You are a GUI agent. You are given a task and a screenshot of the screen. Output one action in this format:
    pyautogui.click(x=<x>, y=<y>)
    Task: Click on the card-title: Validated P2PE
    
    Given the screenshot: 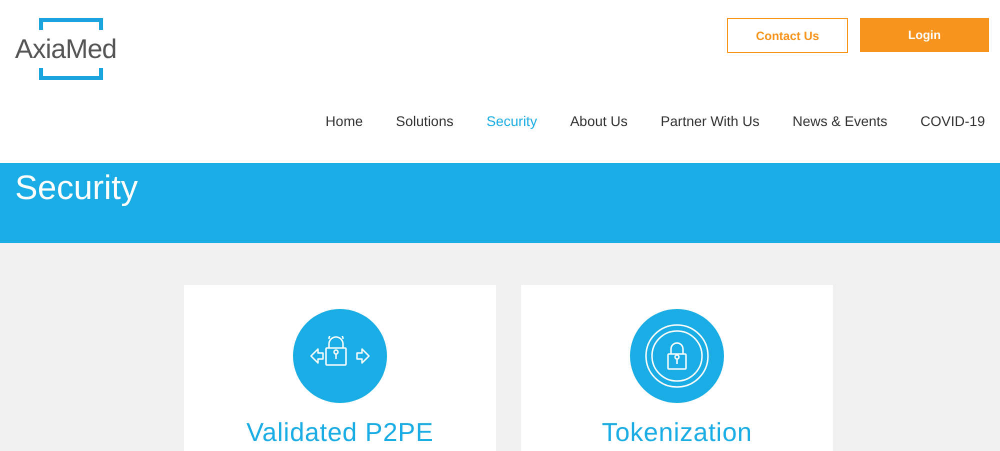 What is the action you would take?
    pyautogui.click(x=340, y=432)
    